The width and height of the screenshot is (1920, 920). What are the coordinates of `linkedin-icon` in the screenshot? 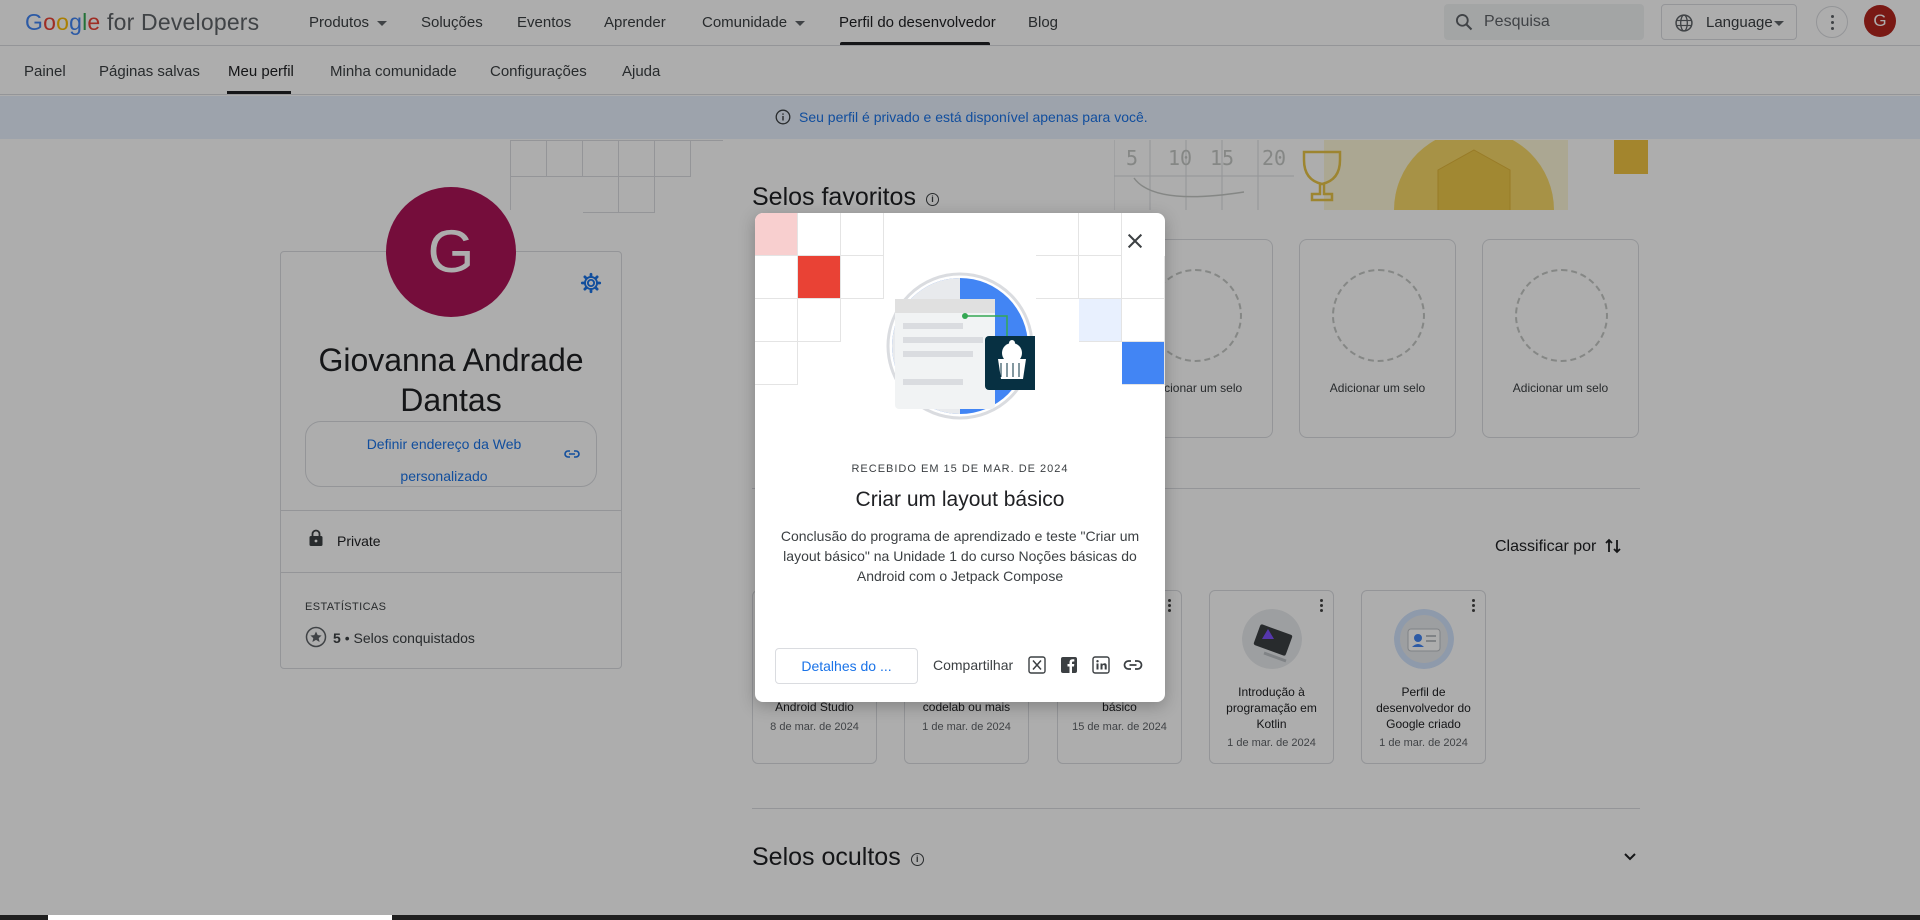 It's located at (1101, 665).